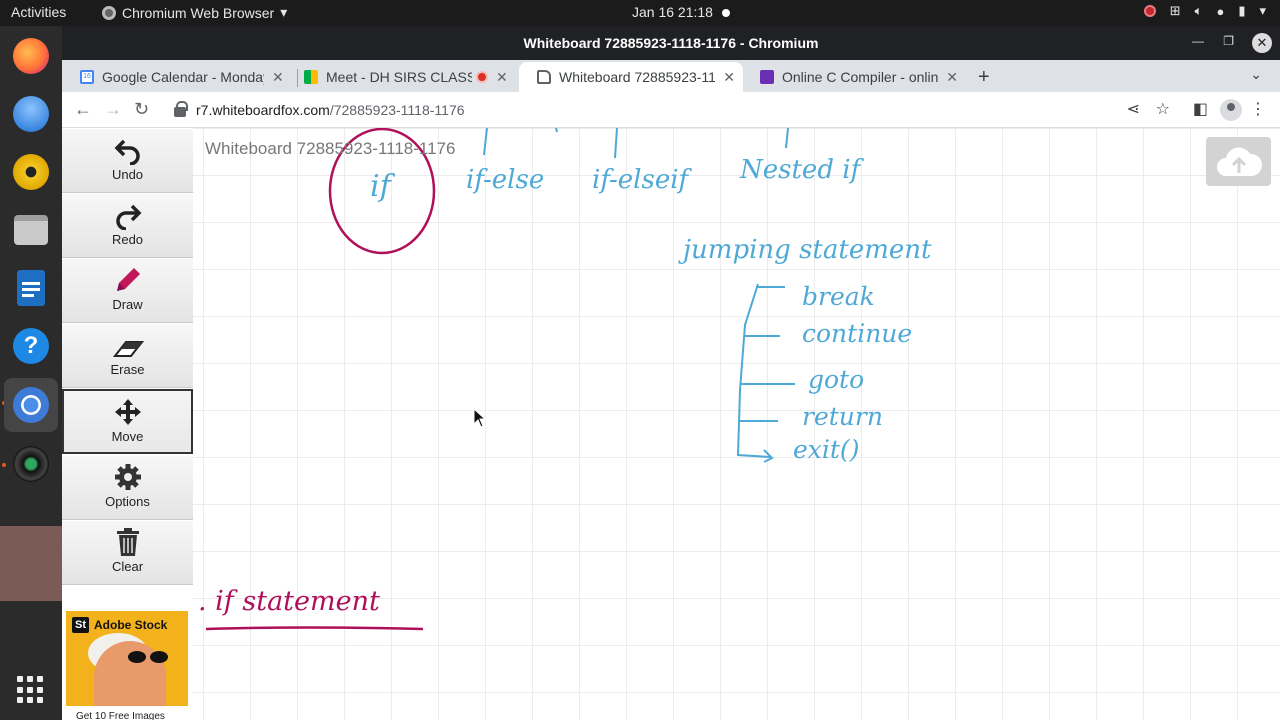 This screenshot has height=720, width=1280. Describe the element at coordinates (109, 12) in the screenshot. I see `chromium-icon` at that location.